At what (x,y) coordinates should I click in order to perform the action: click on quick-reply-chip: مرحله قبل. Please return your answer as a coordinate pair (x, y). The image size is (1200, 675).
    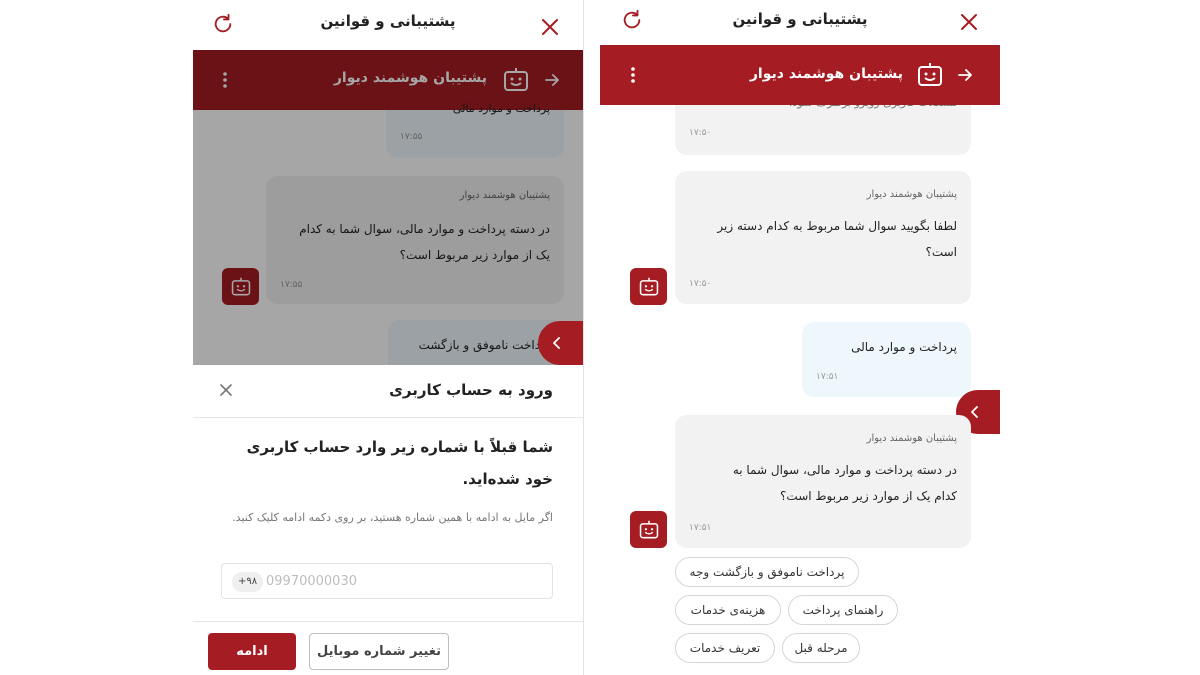
    Looking at the image, I should click on (821, 648).